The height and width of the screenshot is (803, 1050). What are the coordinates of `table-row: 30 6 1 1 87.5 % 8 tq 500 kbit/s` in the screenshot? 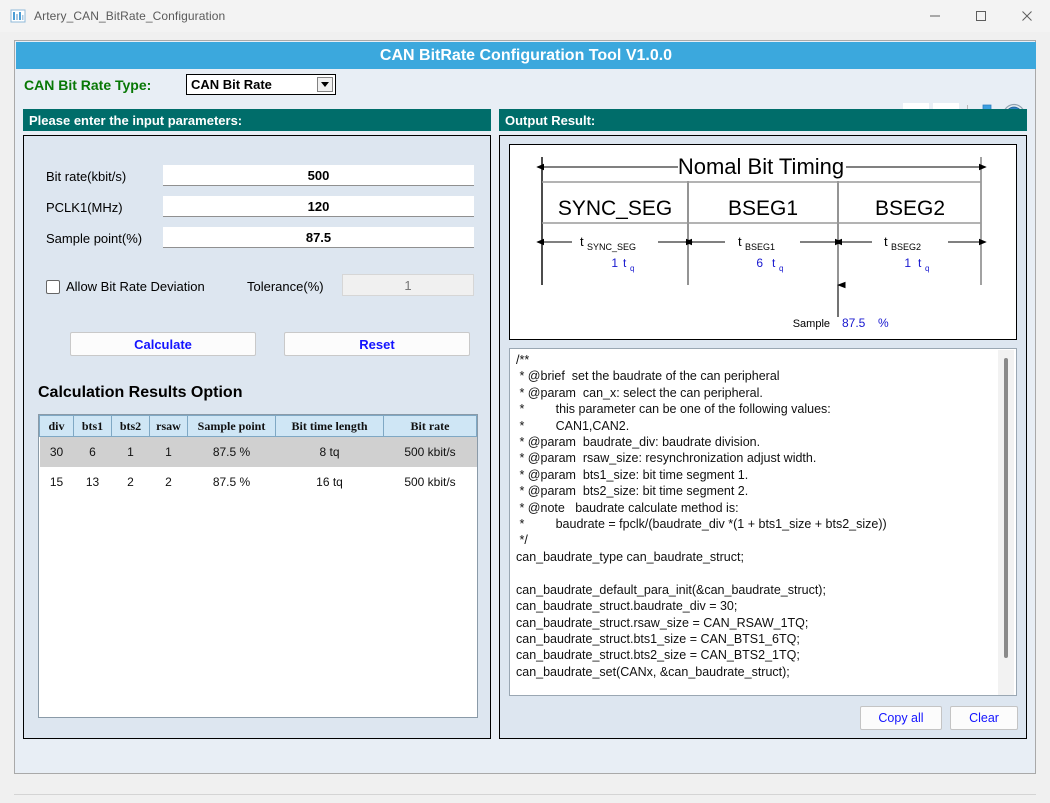 It's located at (258, 451).